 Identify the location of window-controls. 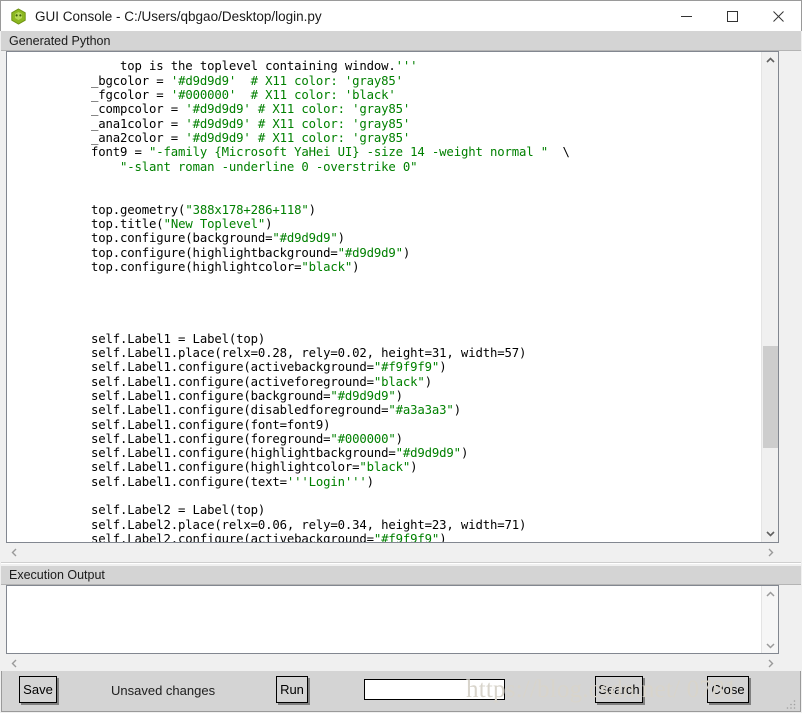
(732, 16).